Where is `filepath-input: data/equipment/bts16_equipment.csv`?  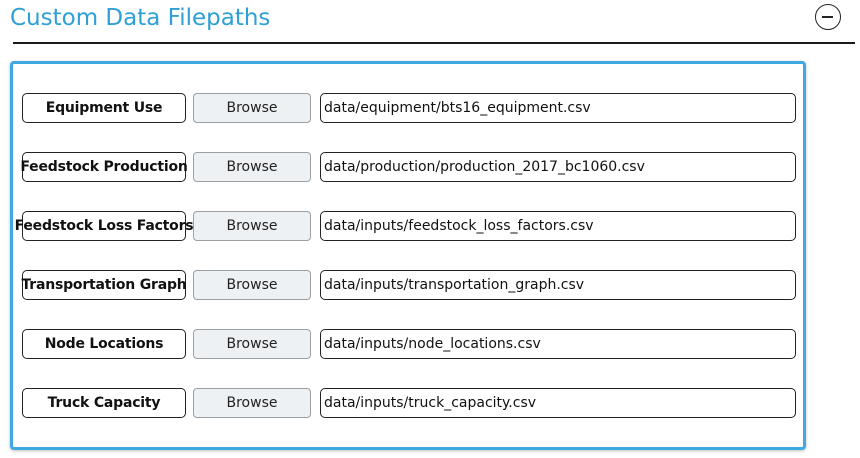
filepath-input: data/equipment/bts16_equipment.csv is located at coordinates (558, 108).